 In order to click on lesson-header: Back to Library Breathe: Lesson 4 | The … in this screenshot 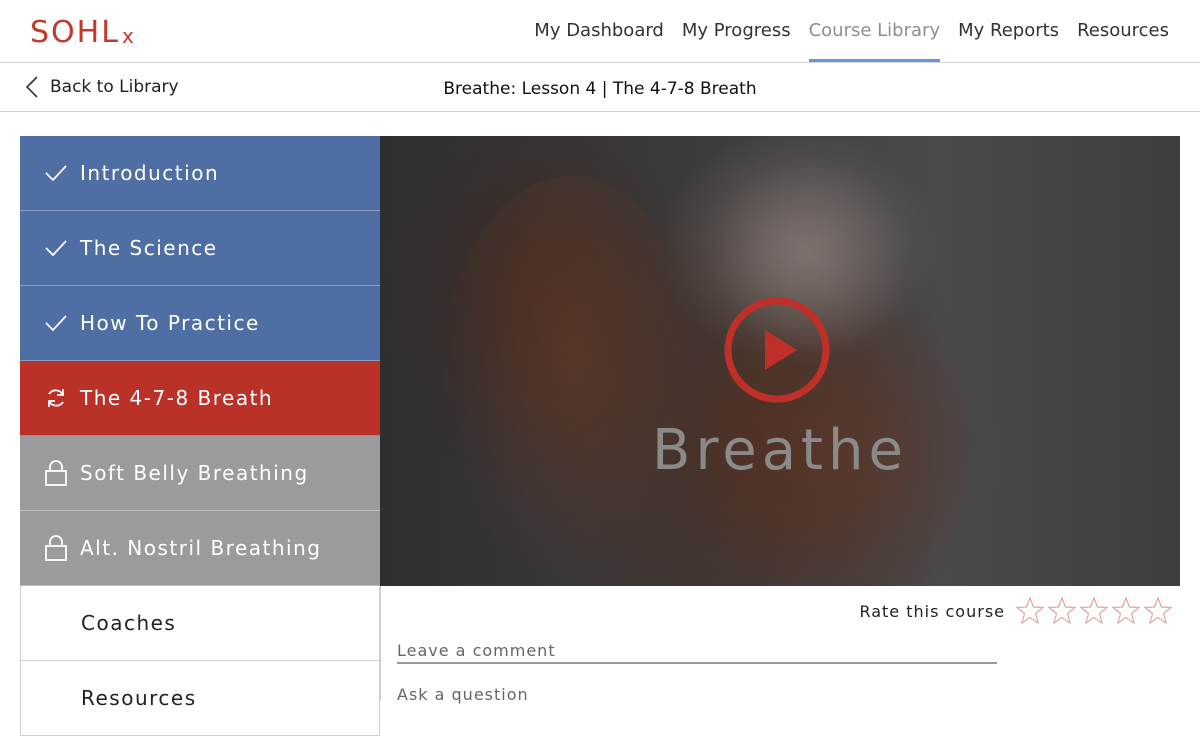, I will do `click(600, 87)`.